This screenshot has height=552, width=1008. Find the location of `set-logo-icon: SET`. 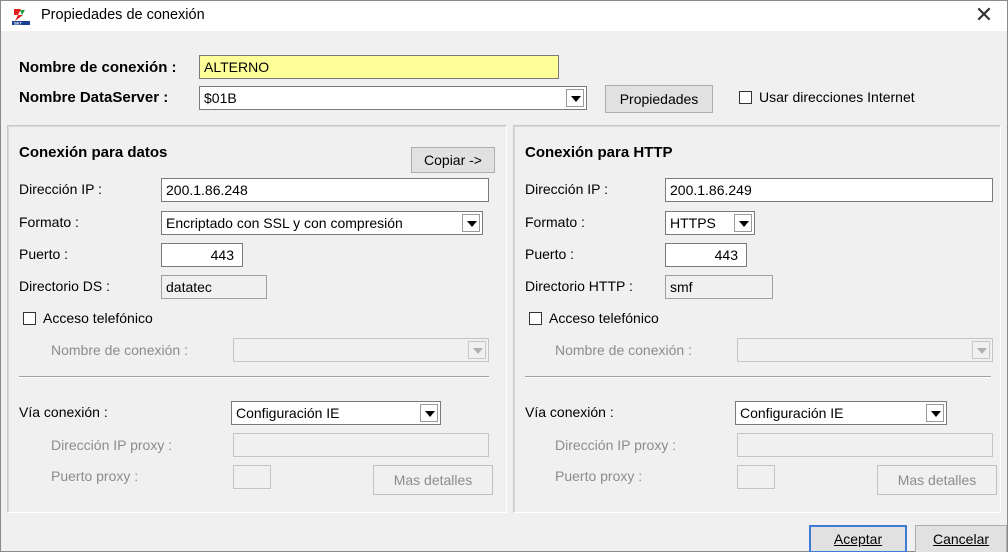

set-logo-icon: SET is located at coordinates (21, 17).